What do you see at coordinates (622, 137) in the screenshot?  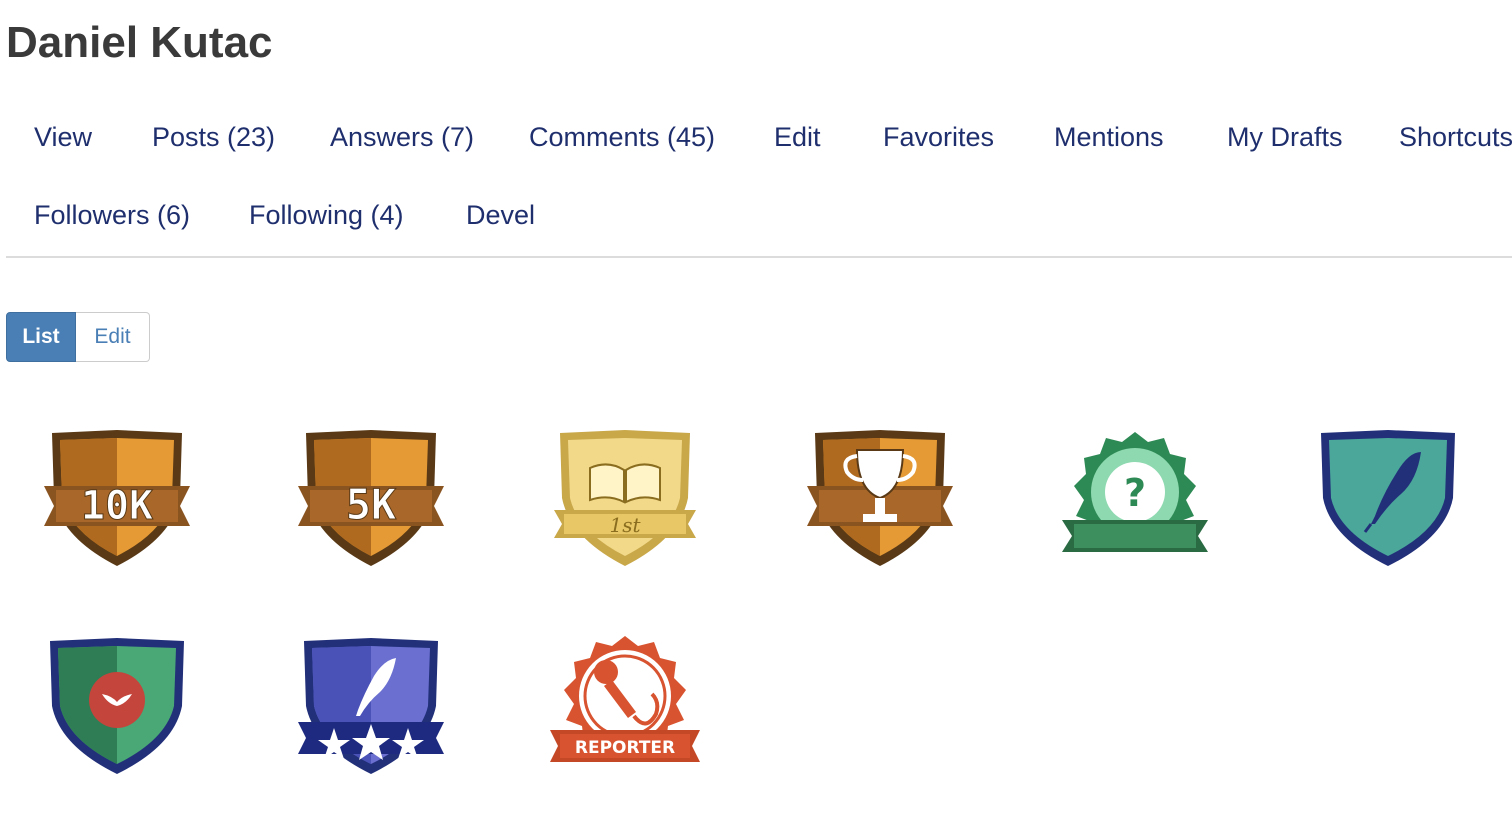 I see `tab-comments: Comments (45)` at bounding box center [622, 137].